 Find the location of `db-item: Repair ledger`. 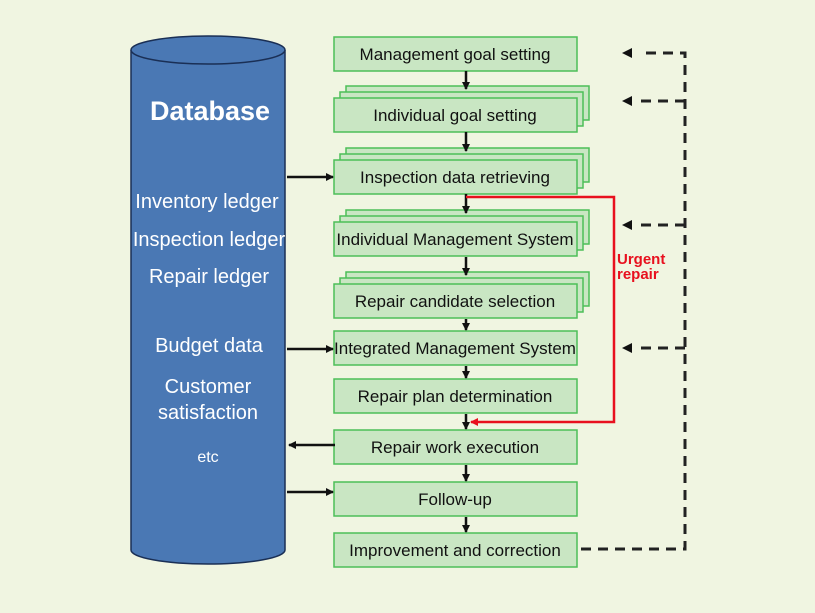

db-item: Repair ledger is located at coordinates (209, 277).